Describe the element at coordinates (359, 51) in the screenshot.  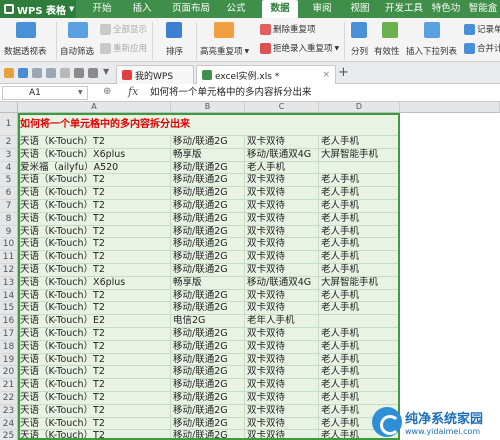
I see `split-columns-button: 分列` at that location.